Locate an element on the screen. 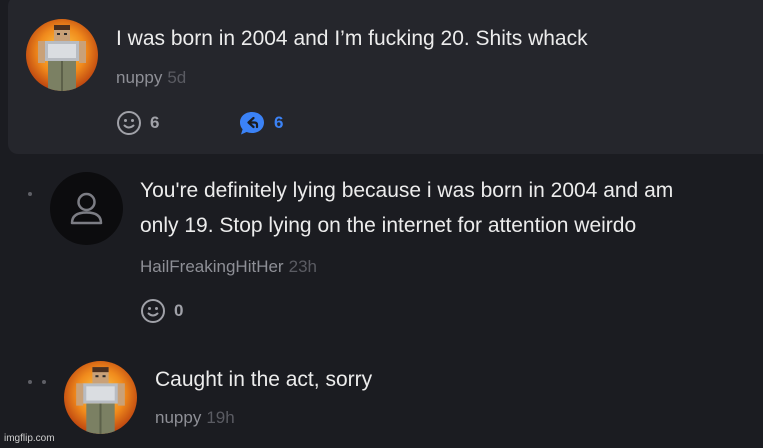 This screenshot has height=448, width=763. reaction-button: 0 is located at coordinates (161, 311).